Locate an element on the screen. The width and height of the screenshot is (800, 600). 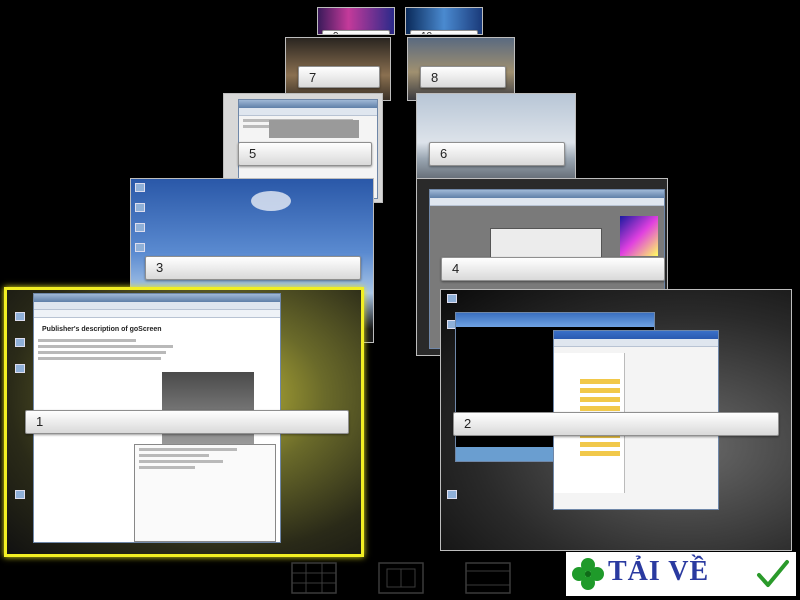
taive-logo: TẢI VỀ is located at coordinates (681, 574).